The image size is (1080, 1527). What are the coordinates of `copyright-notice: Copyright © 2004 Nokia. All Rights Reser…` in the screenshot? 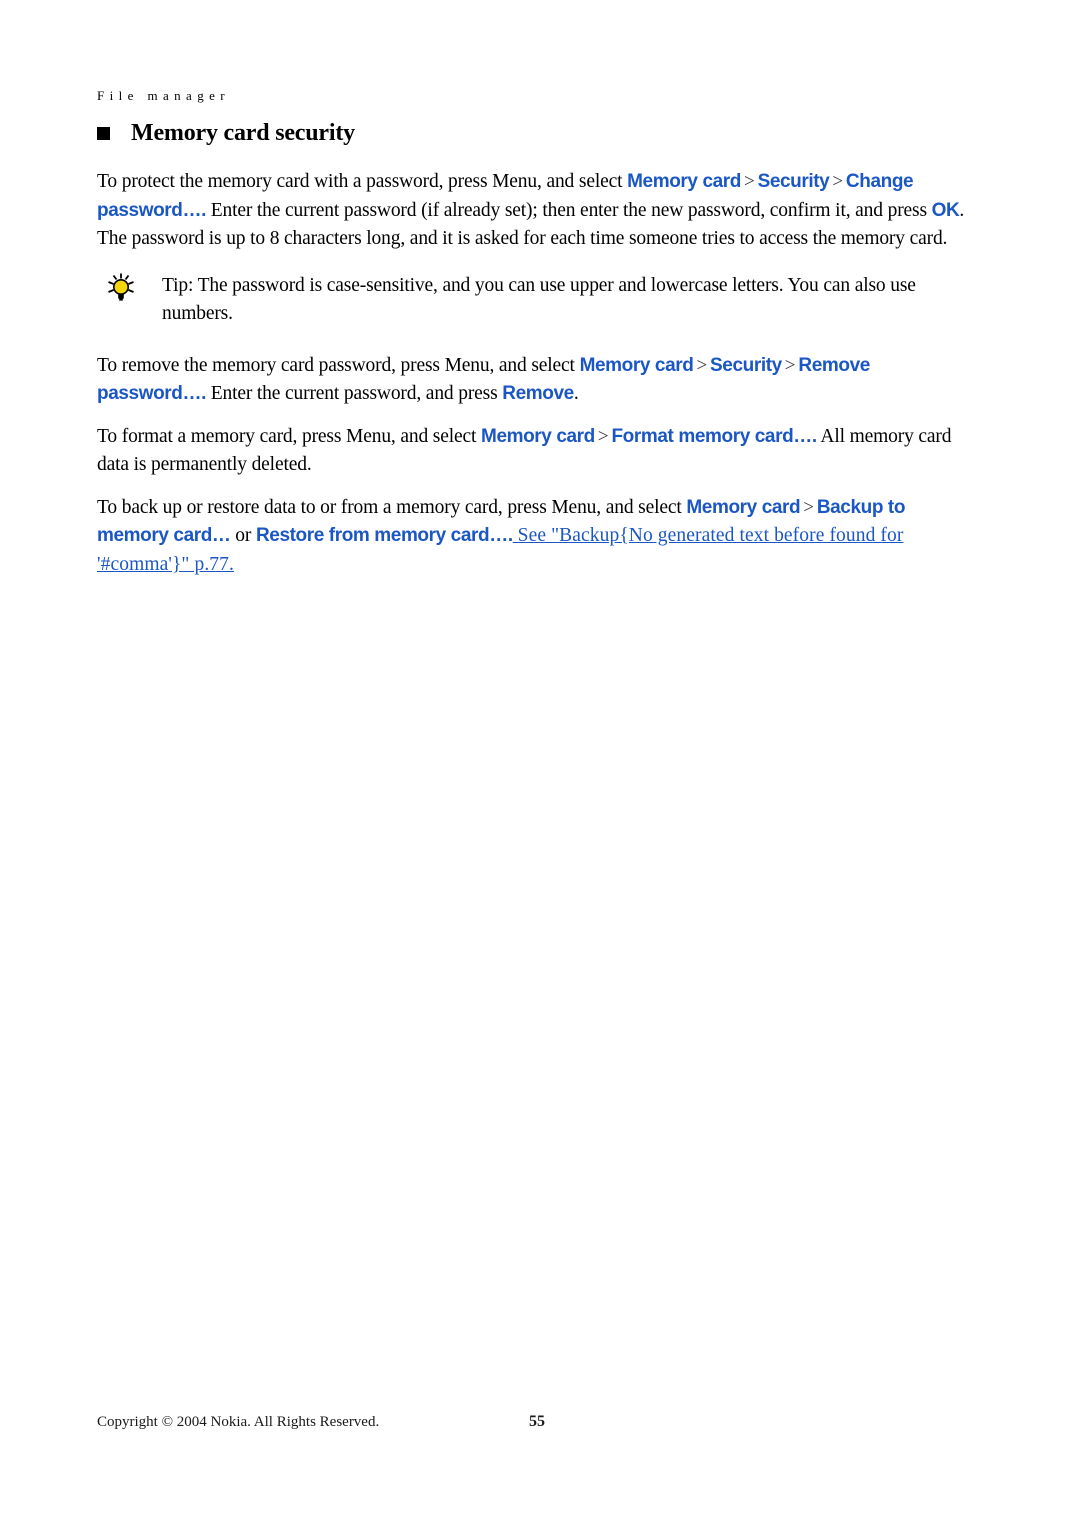 It's located at (238, 1422).